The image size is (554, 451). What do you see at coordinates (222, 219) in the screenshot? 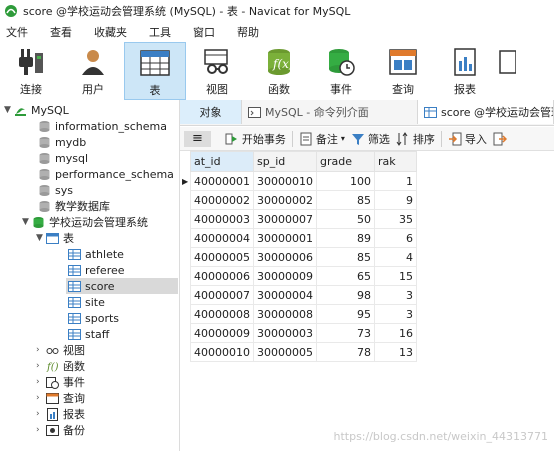
I see `cell-at_id: 40000003` at bounding box center [222, 219].